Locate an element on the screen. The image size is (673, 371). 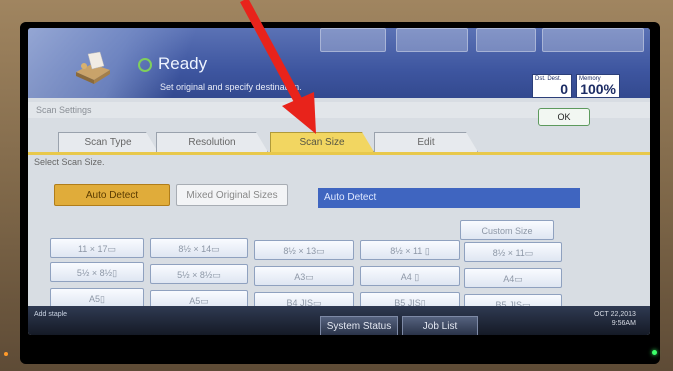
size-button-a5-portrait: A5▯ is located at coordinates (97, 298).